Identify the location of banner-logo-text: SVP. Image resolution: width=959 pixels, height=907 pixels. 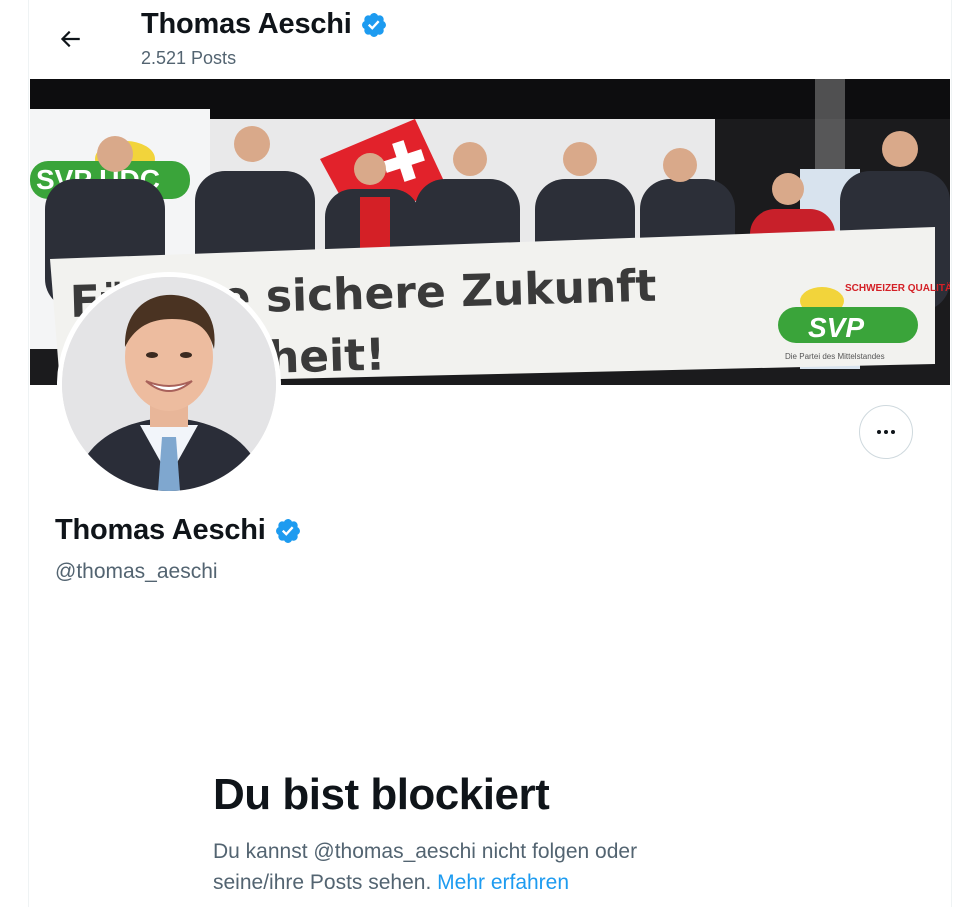
(836, 327).